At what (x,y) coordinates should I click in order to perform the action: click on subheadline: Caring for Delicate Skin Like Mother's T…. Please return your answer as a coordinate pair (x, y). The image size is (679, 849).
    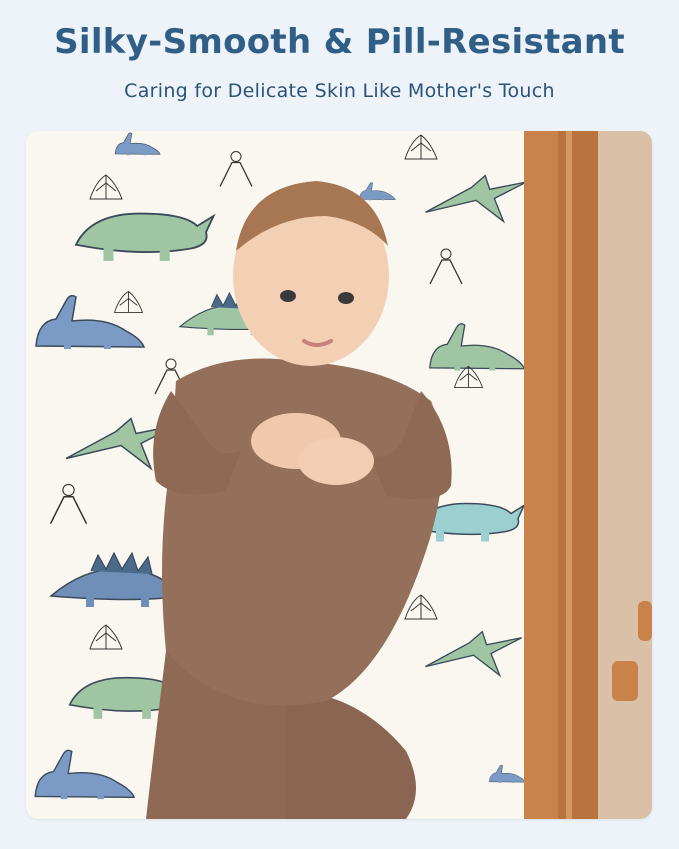
    Looking at the image, I should click on (339, 91).